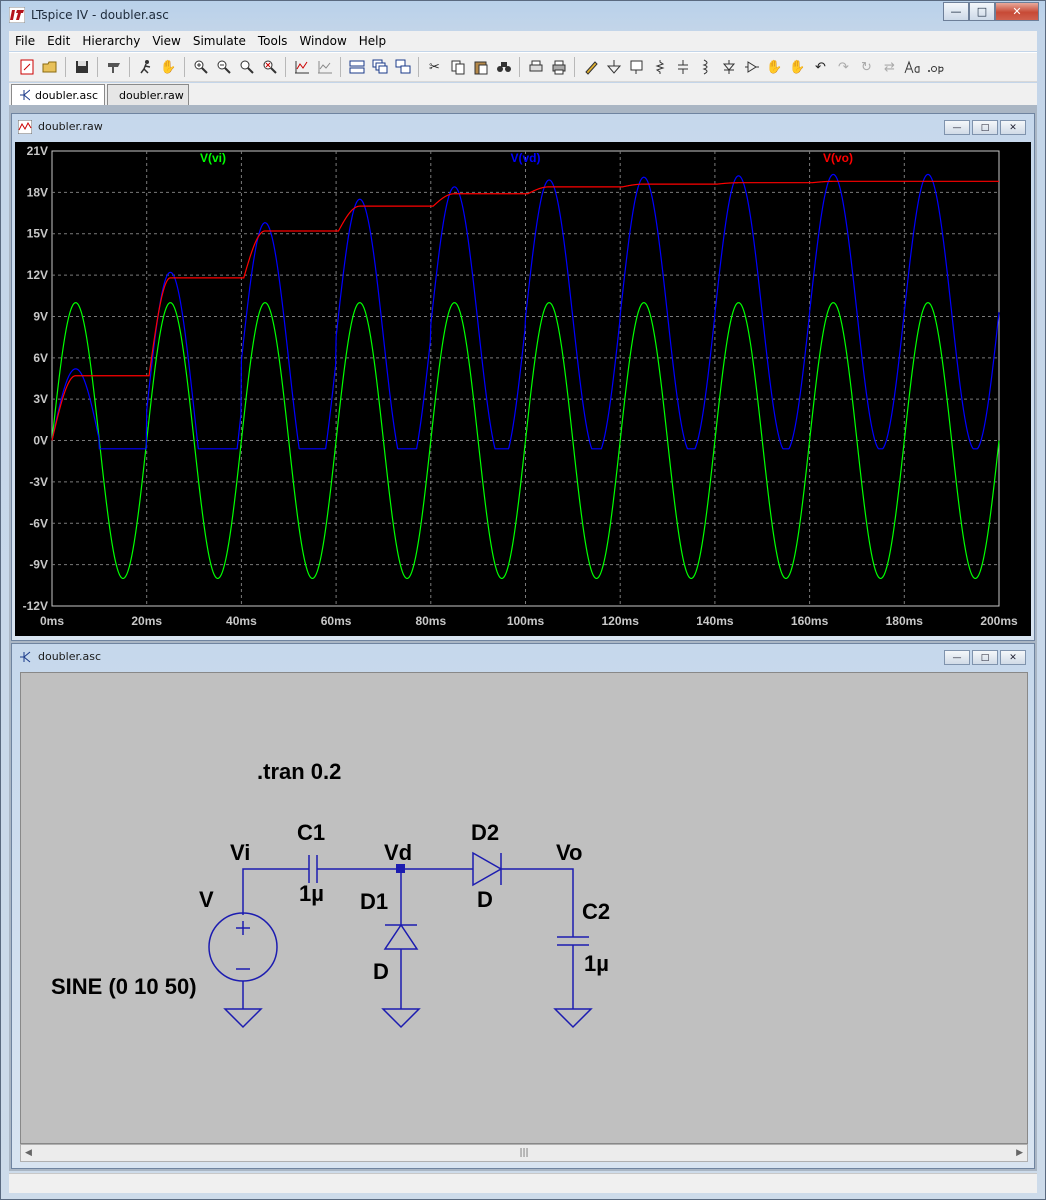  I want to click on net-label-vd: Vd, so click(398, 852).